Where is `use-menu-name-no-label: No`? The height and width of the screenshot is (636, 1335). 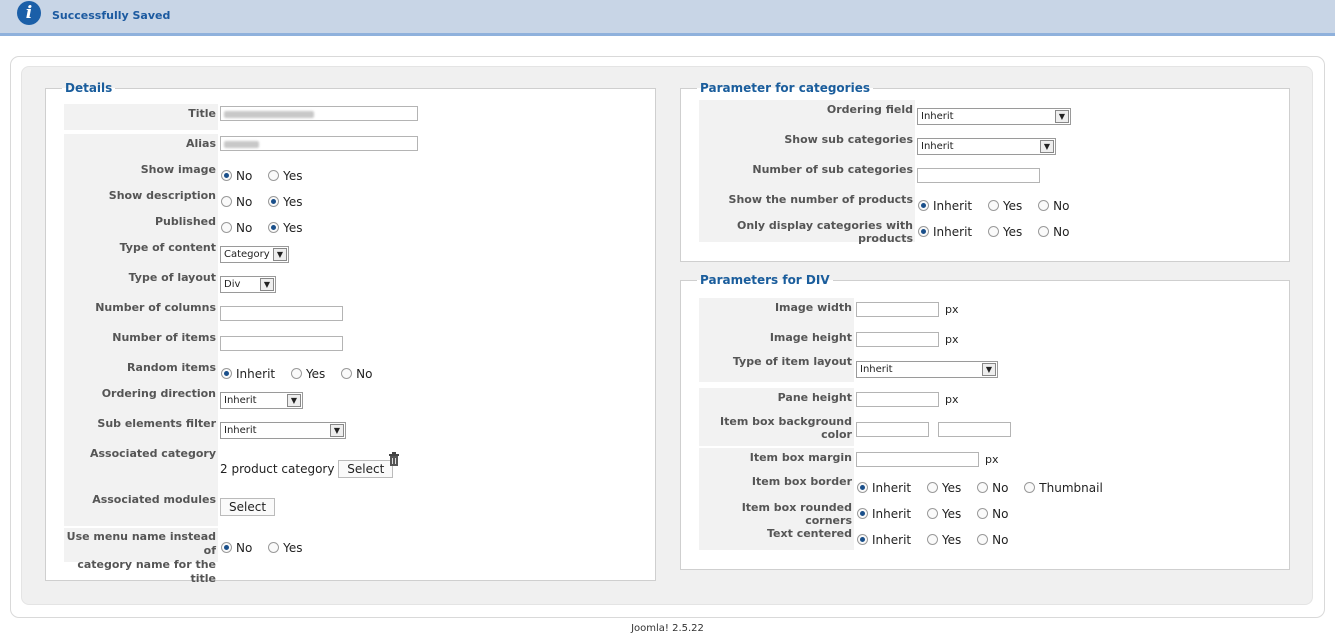 use-menu-name-no-label: No is located at coordinates (244, 547).